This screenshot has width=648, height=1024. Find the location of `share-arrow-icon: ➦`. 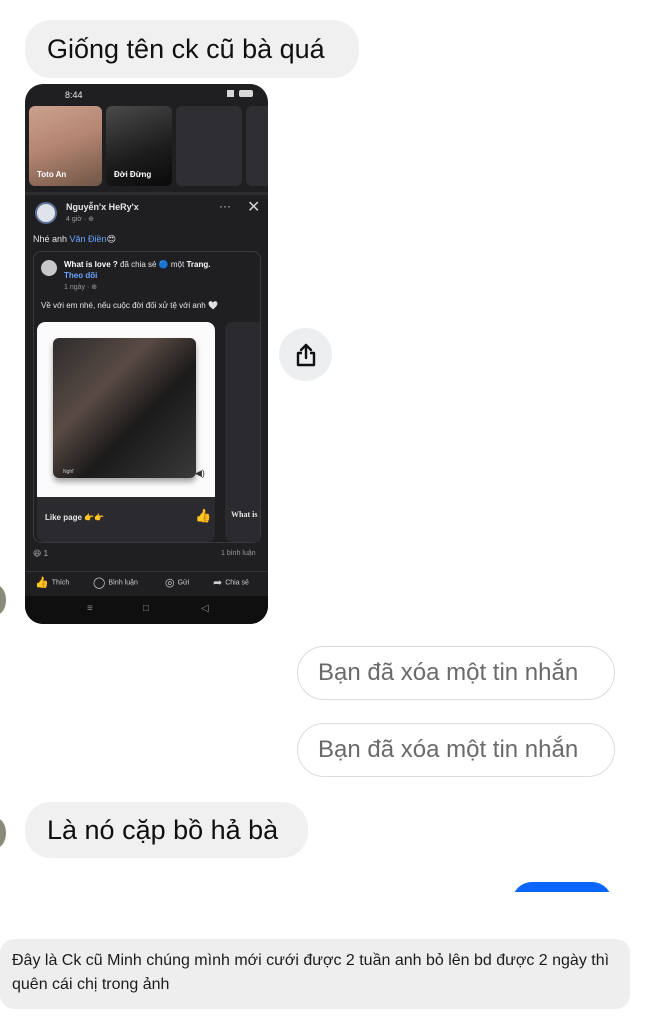

share-arrow-icon: ➦ is located at coordinates (218, 583).